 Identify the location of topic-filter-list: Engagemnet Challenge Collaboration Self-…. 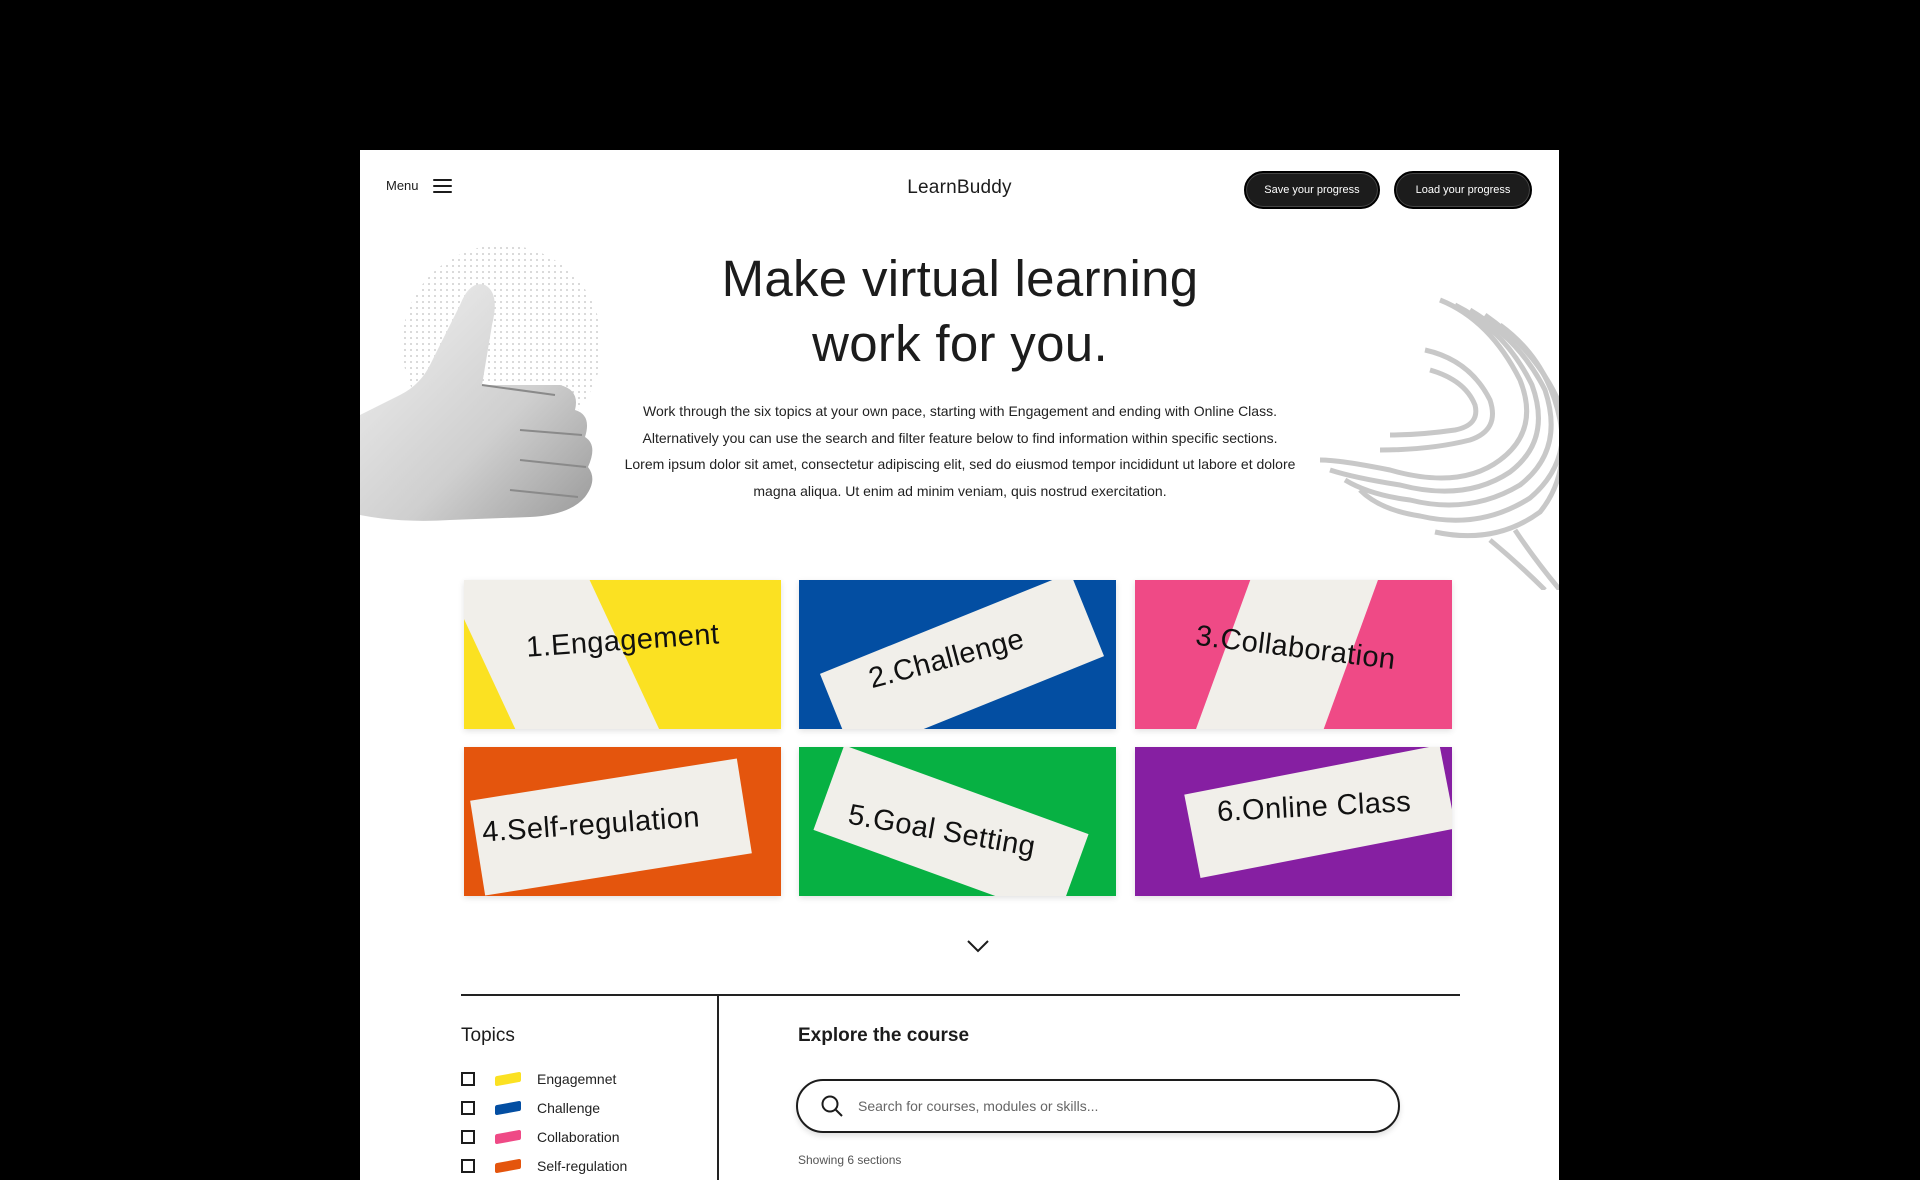
(544, 1122).